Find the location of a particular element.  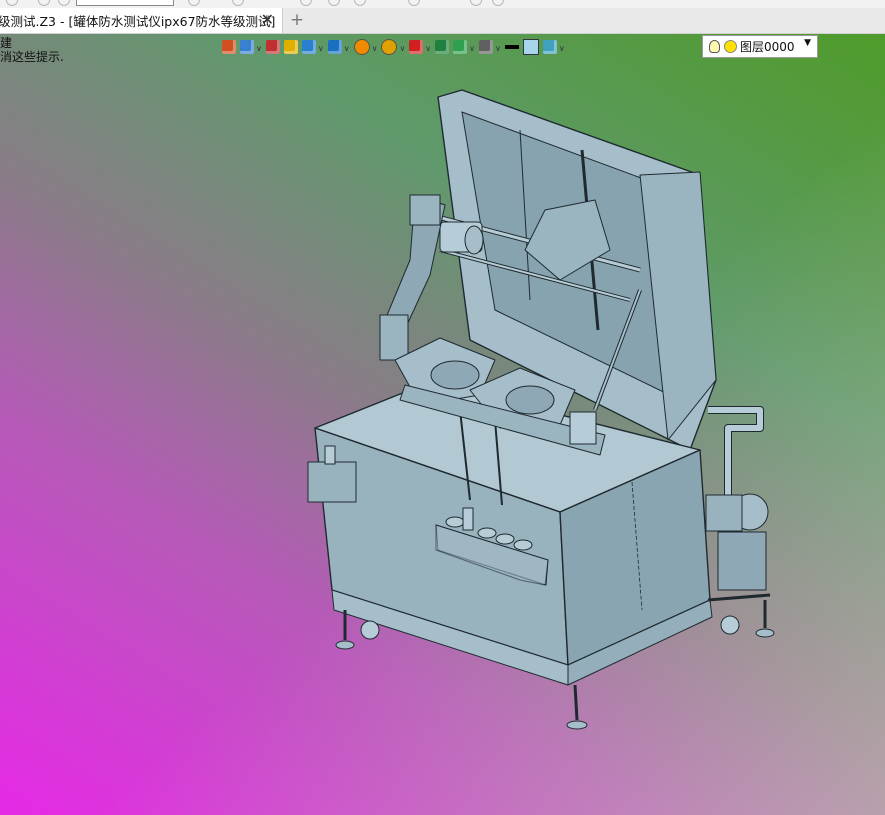

light-icon is located at coordinates (247, 47).